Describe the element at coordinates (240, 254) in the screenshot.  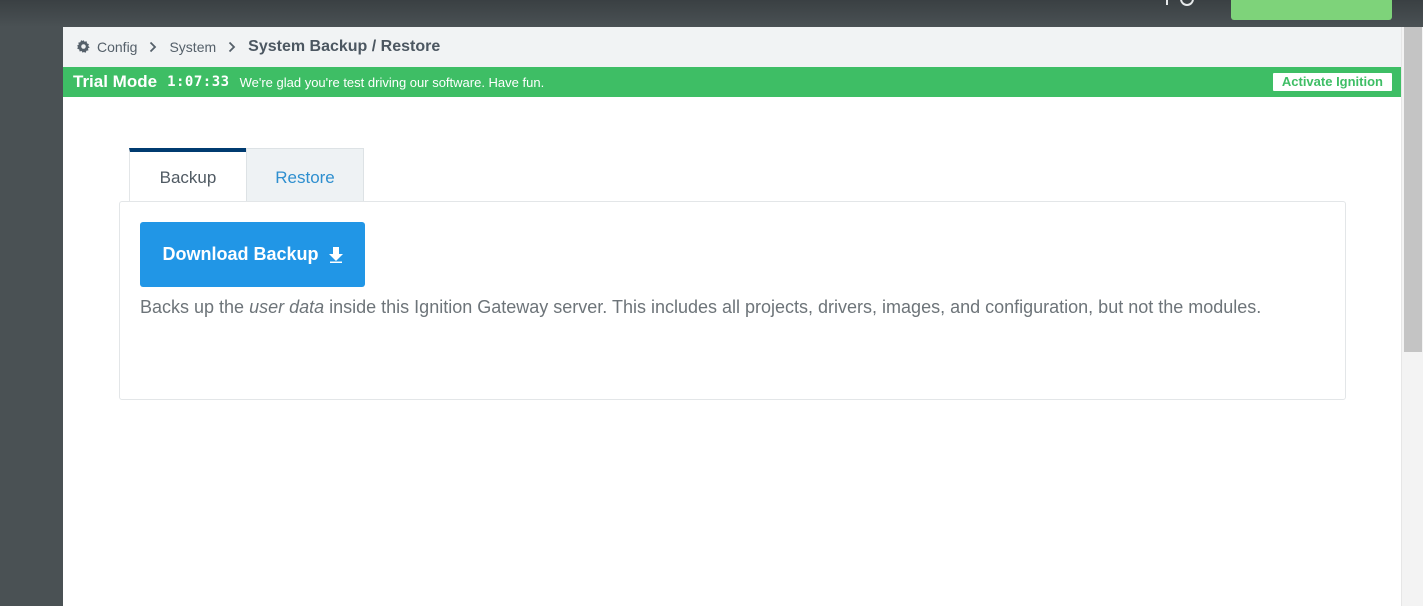
I see `download-backup-label: Download Backup` at that location.